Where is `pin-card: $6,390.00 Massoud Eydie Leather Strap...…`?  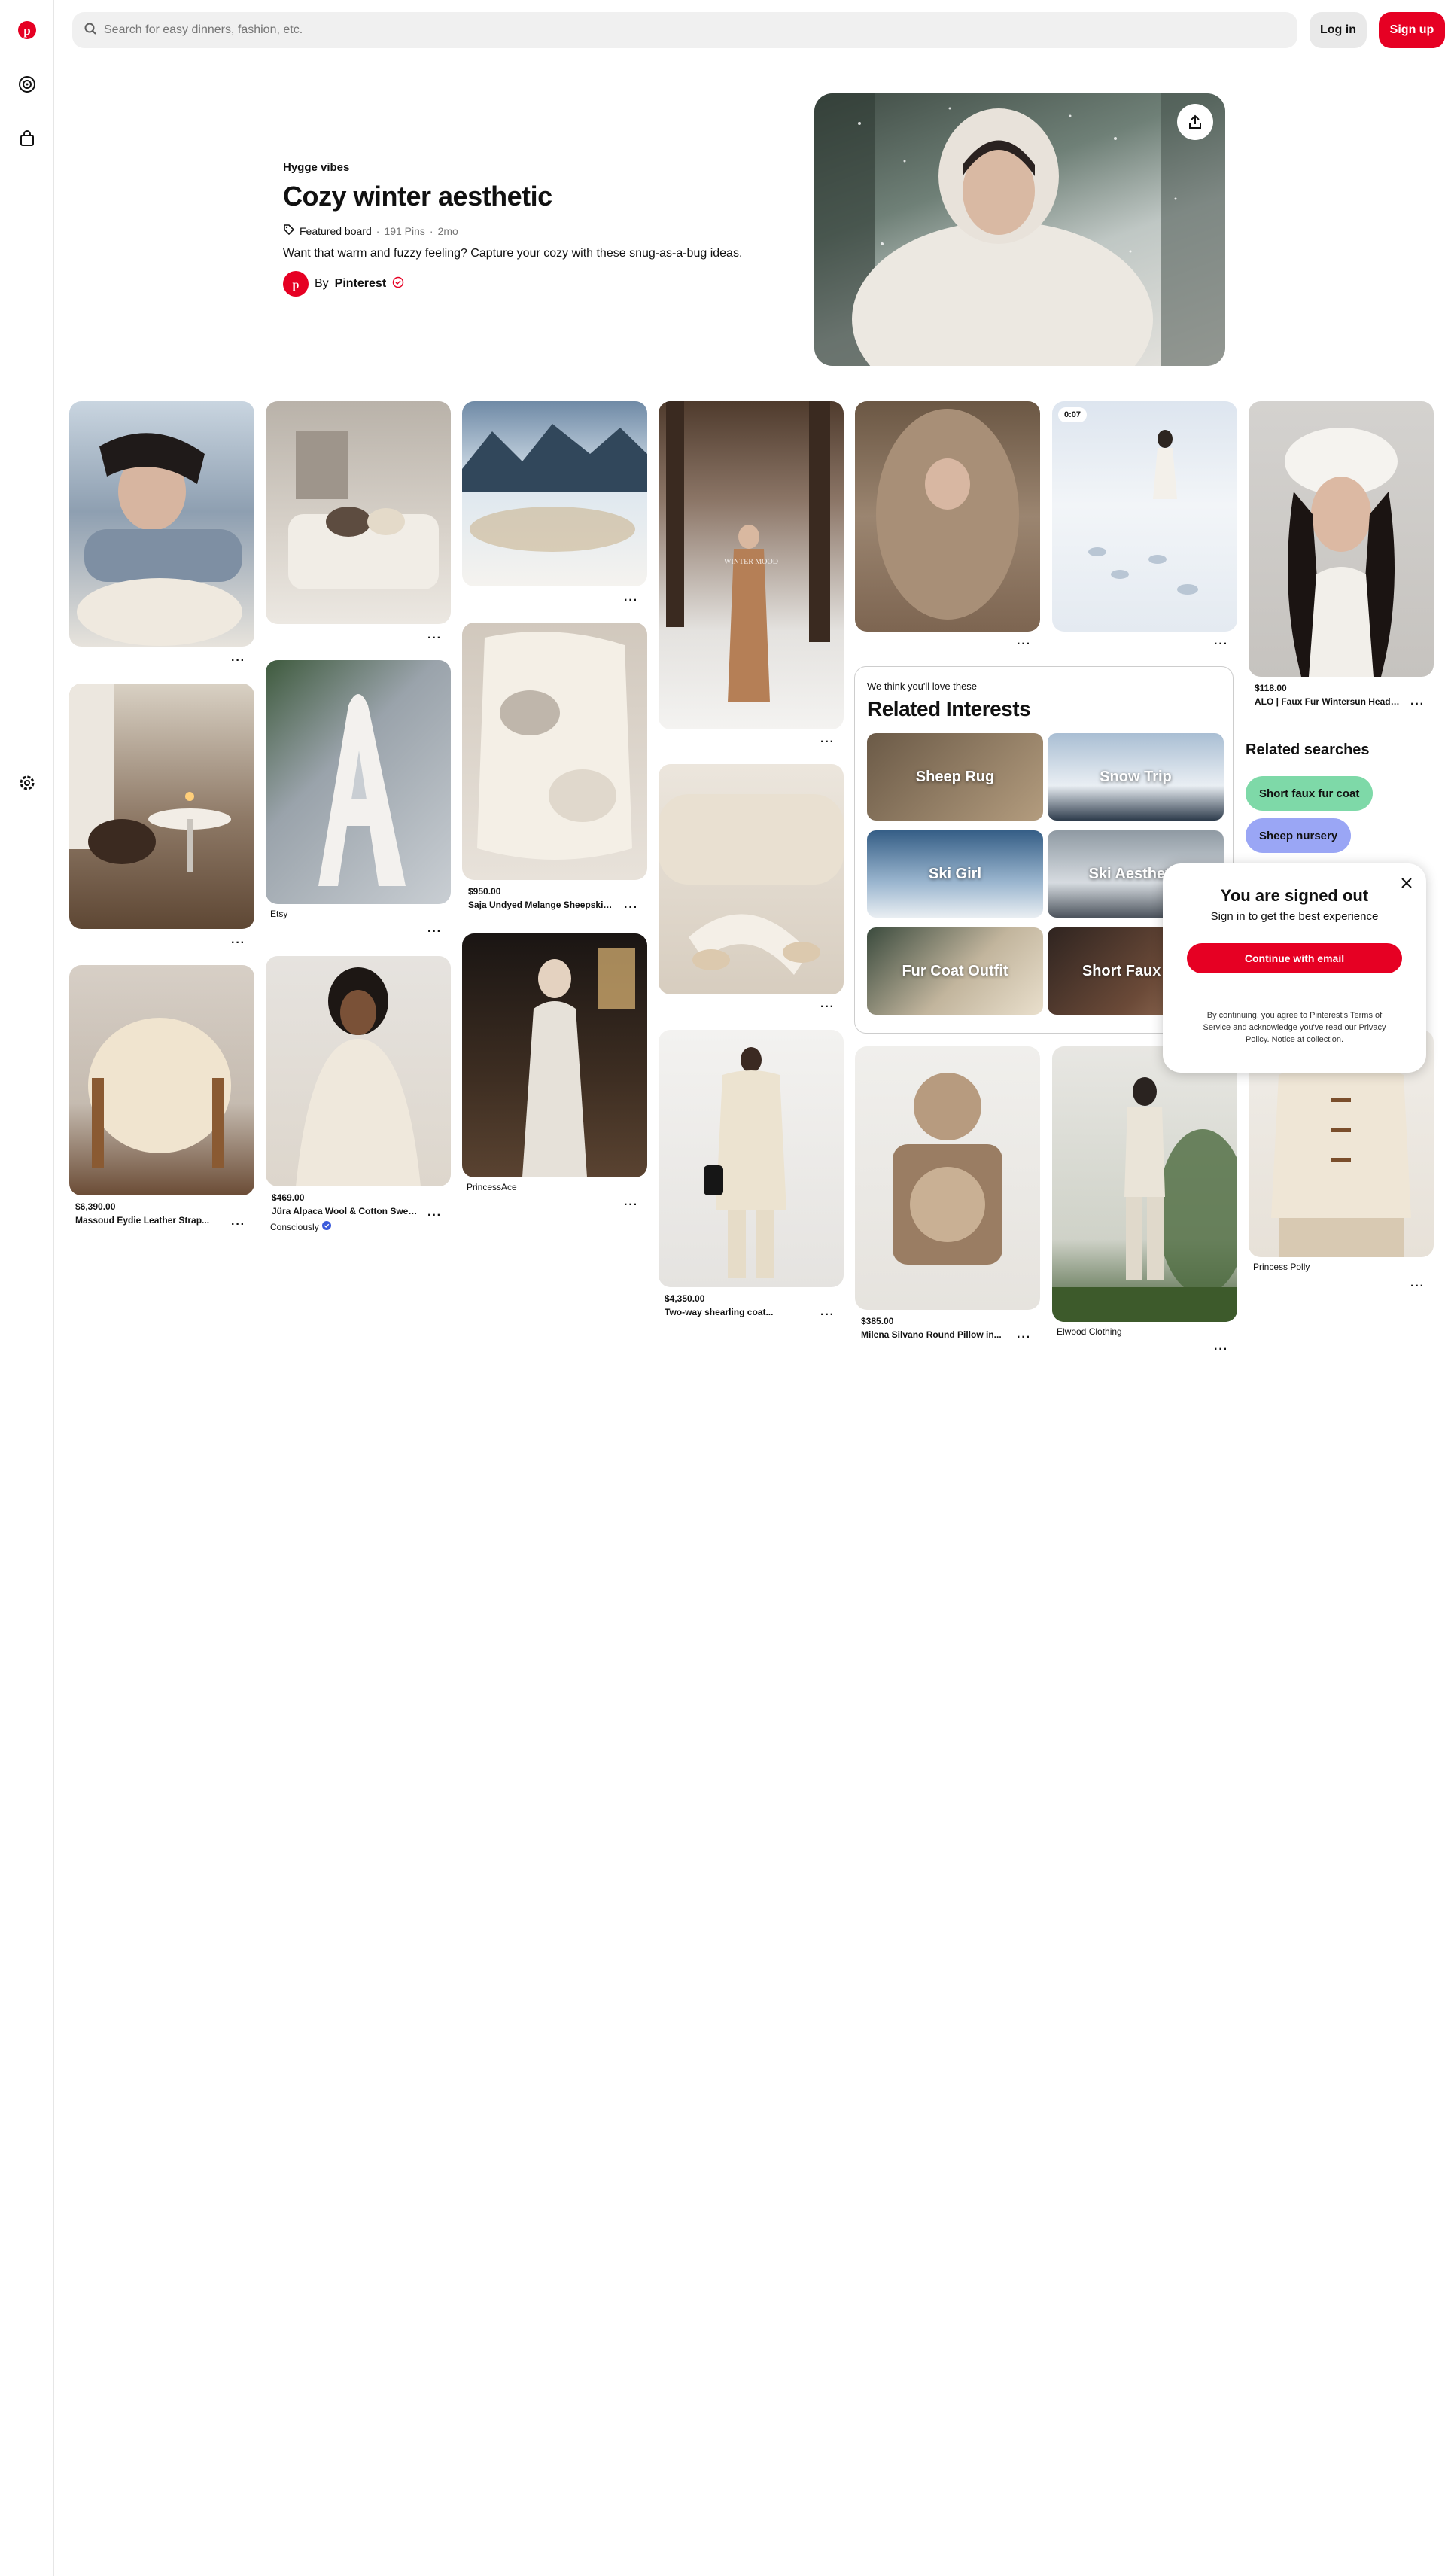
pin-card: $6,390.00 Massoud Eydie Leather Strap...… is located at coordinates (161, 1098).